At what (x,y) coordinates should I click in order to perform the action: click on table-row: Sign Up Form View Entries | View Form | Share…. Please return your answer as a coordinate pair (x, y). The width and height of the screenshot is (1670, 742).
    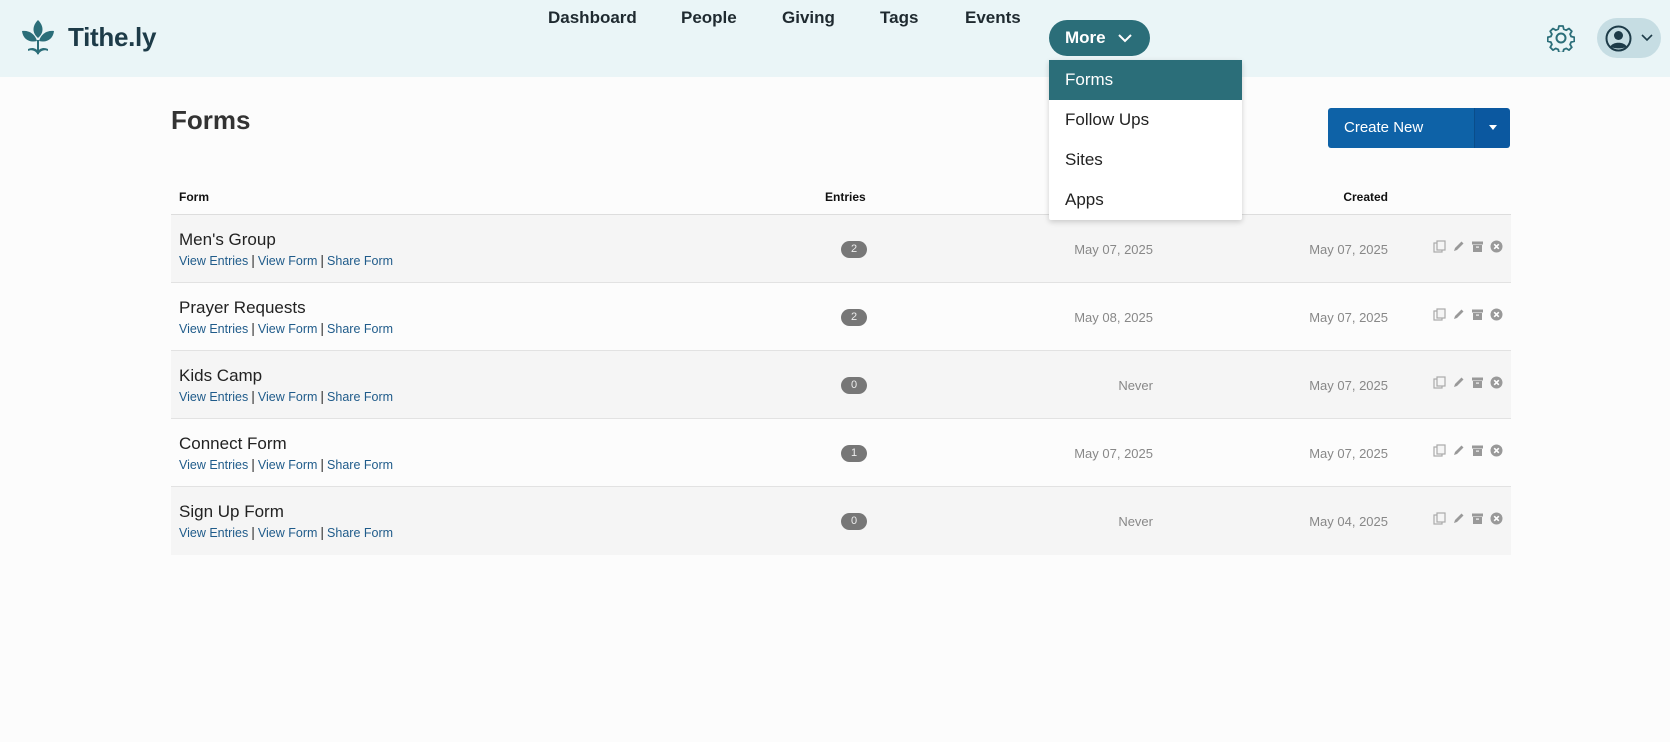
    Looking at the image, I should click on (841, 521).